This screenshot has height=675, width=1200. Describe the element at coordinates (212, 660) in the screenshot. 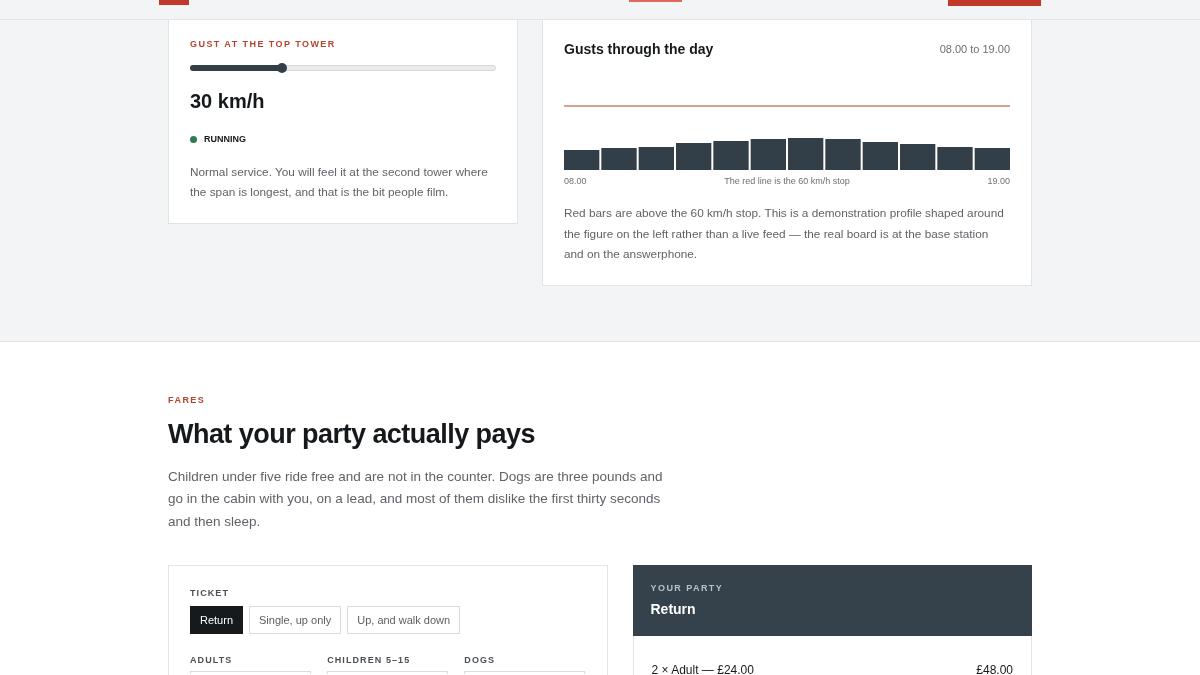

I see `counter-label: ADULTS` at that location.